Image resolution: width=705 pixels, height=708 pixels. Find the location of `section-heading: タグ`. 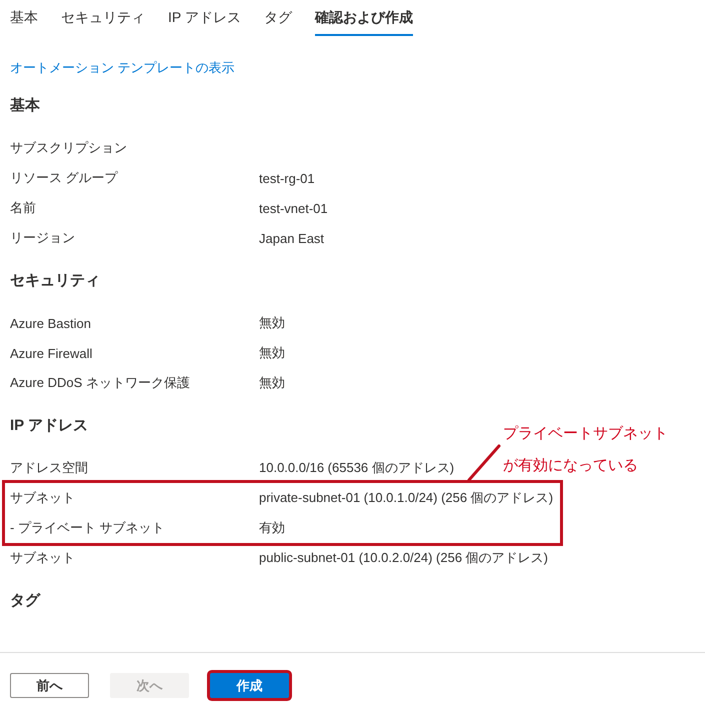

section-heading: タグ is located at coordinates (25, 601).